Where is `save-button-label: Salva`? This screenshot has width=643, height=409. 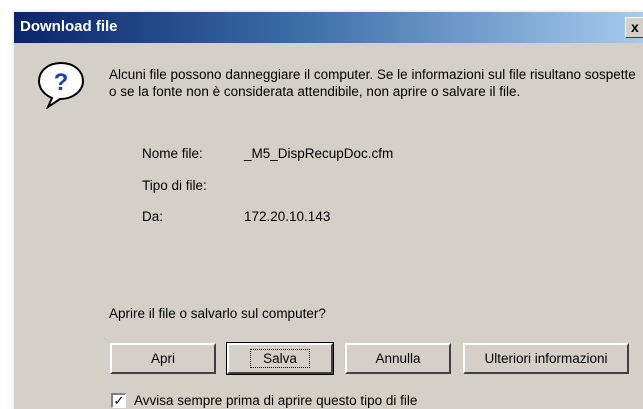 save-button-label: Salva is located at coordinates (280, 358).